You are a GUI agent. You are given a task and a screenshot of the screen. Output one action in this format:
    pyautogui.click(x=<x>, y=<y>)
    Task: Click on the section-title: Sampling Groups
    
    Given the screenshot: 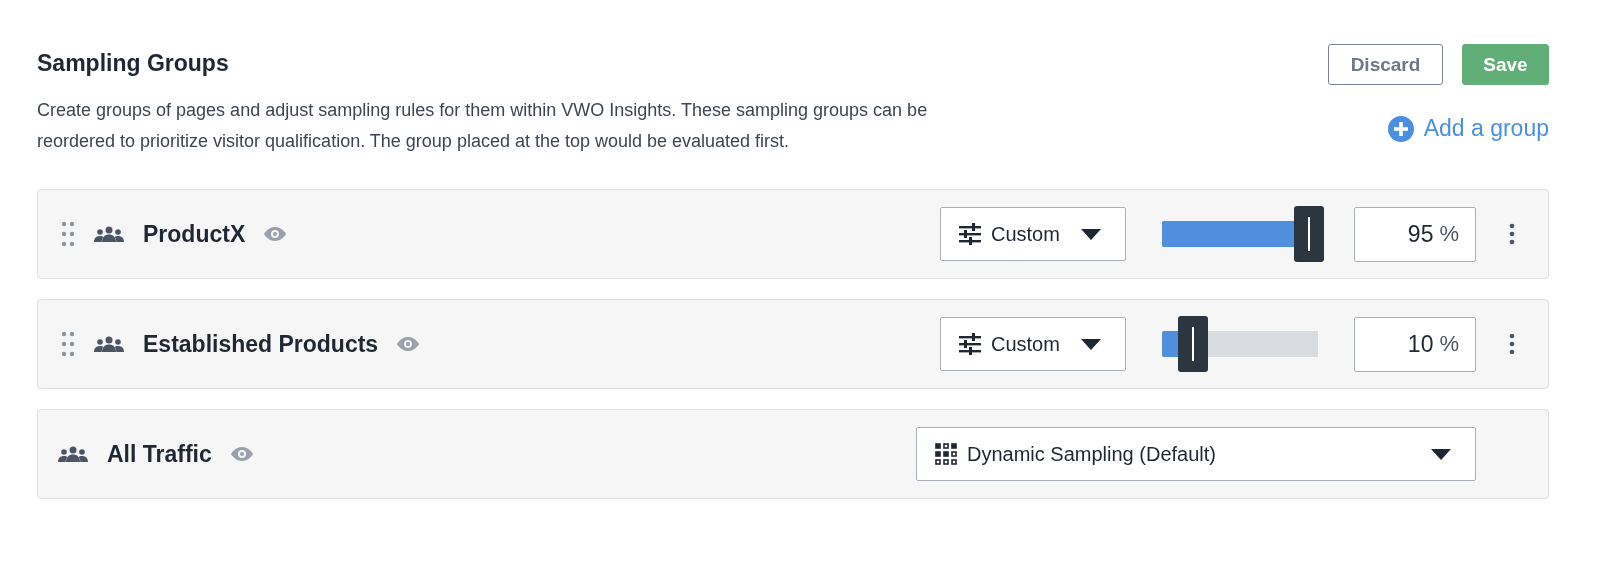 What is the action you would take?
    pyautogui.click(x=133, y=64)
    